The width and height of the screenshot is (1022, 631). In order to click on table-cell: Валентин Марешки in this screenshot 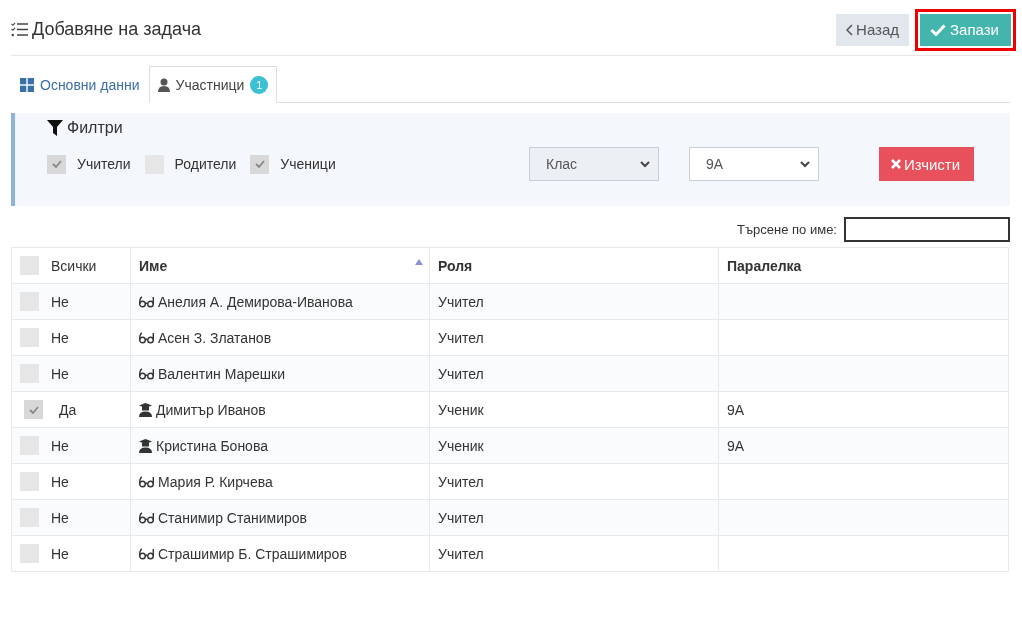, I will do `click(222, 373)`.